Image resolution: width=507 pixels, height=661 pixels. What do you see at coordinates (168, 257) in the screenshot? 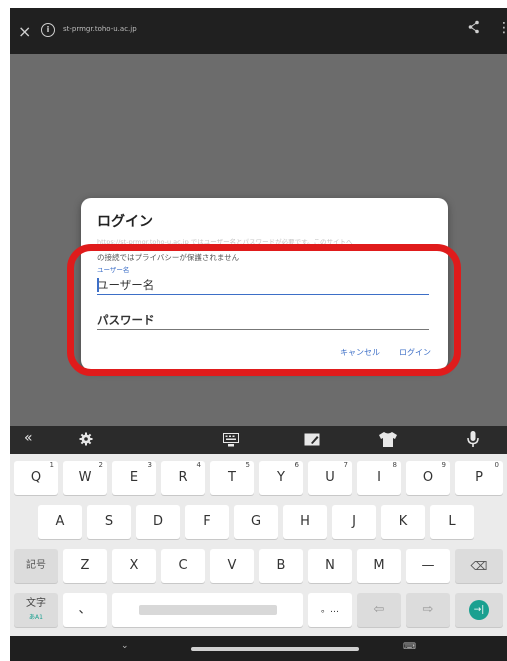
I see `dialog-message: の接続ではプライバシーが保護されません` at bounding box center [168, 257].